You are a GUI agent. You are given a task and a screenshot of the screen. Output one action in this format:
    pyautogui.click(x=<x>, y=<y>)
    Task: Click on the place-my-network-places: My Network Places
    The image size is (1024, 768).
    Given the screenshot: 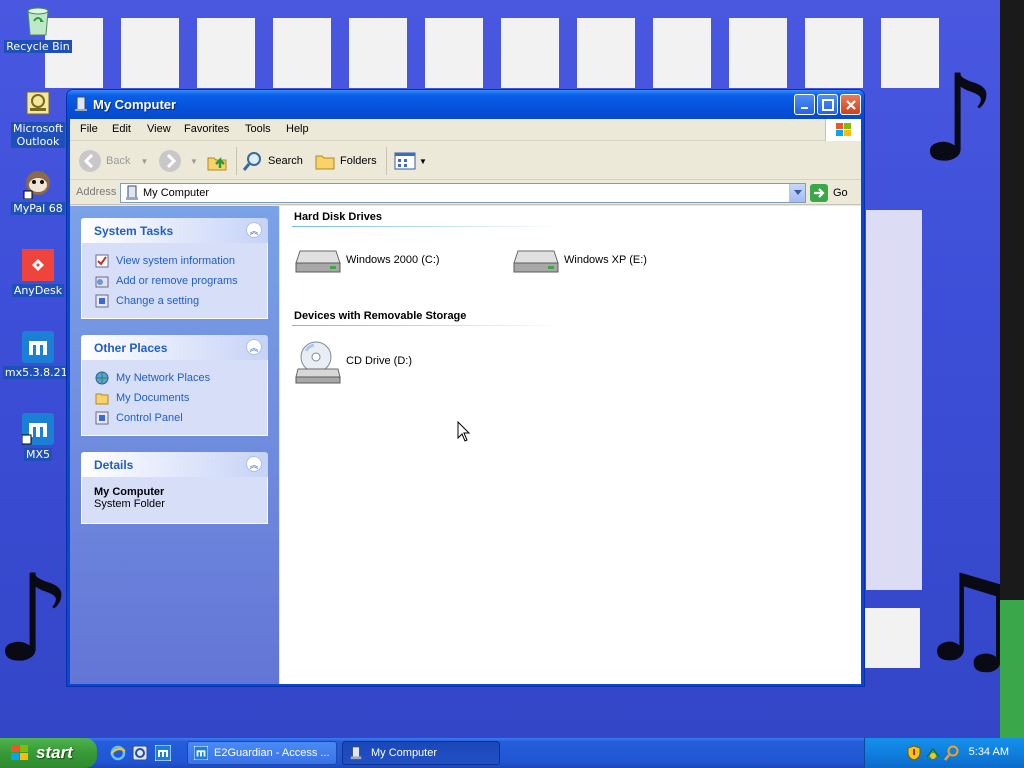 What is the action you would take?
    pyautogui.click(x=180, y=378)
    